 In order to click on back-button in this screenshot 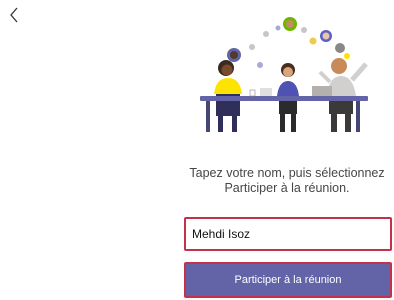, I will do `click(14, 15)`.